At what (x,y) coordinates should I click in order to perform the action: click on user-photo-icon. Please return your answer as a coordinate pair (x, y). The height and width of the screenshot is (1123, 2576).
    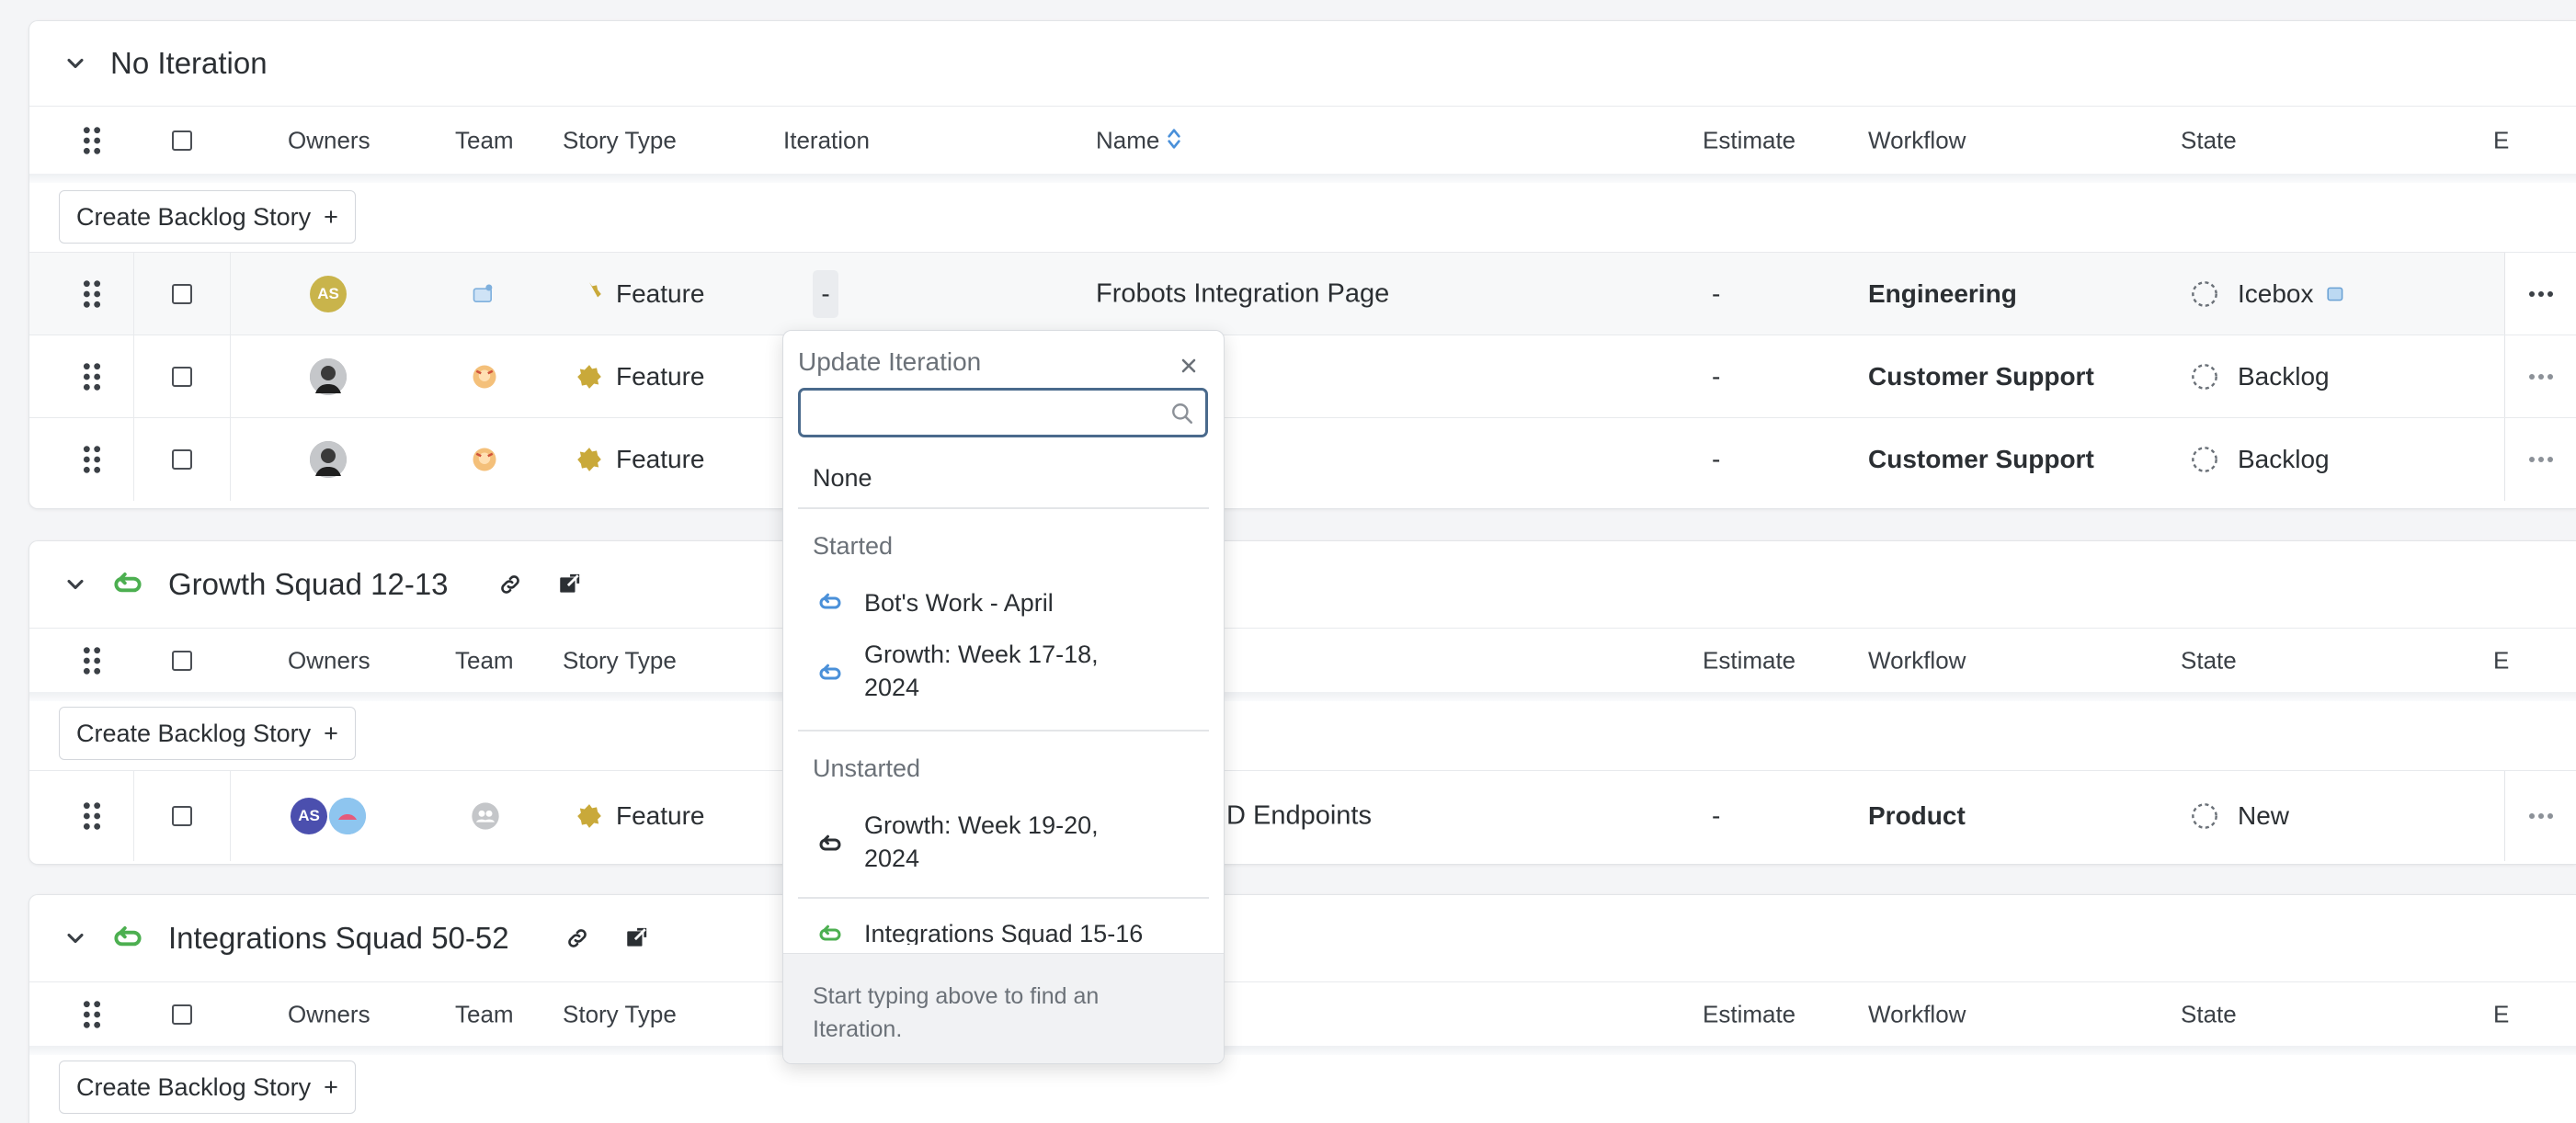
    Looking at the image, I should click on (328, 376).